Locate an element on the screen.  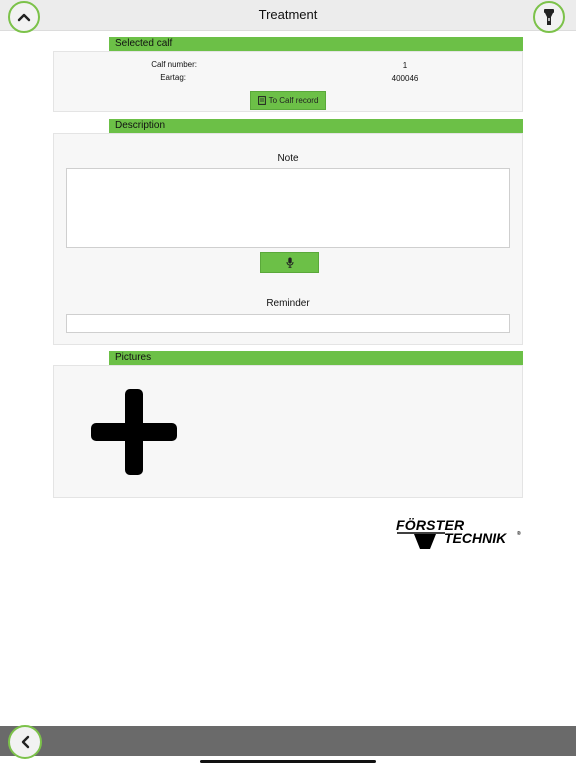
to-calf-record-button: To Calf record is located at coordinates (288, 100).